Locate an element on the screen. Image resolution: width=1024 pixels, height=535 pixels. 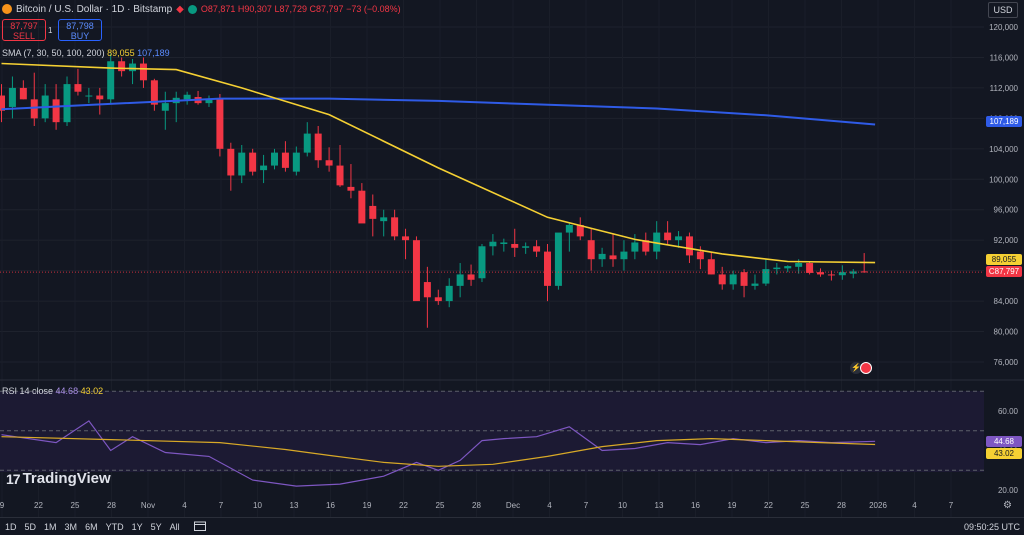
range-button: All is located at coordinates (175, 527).